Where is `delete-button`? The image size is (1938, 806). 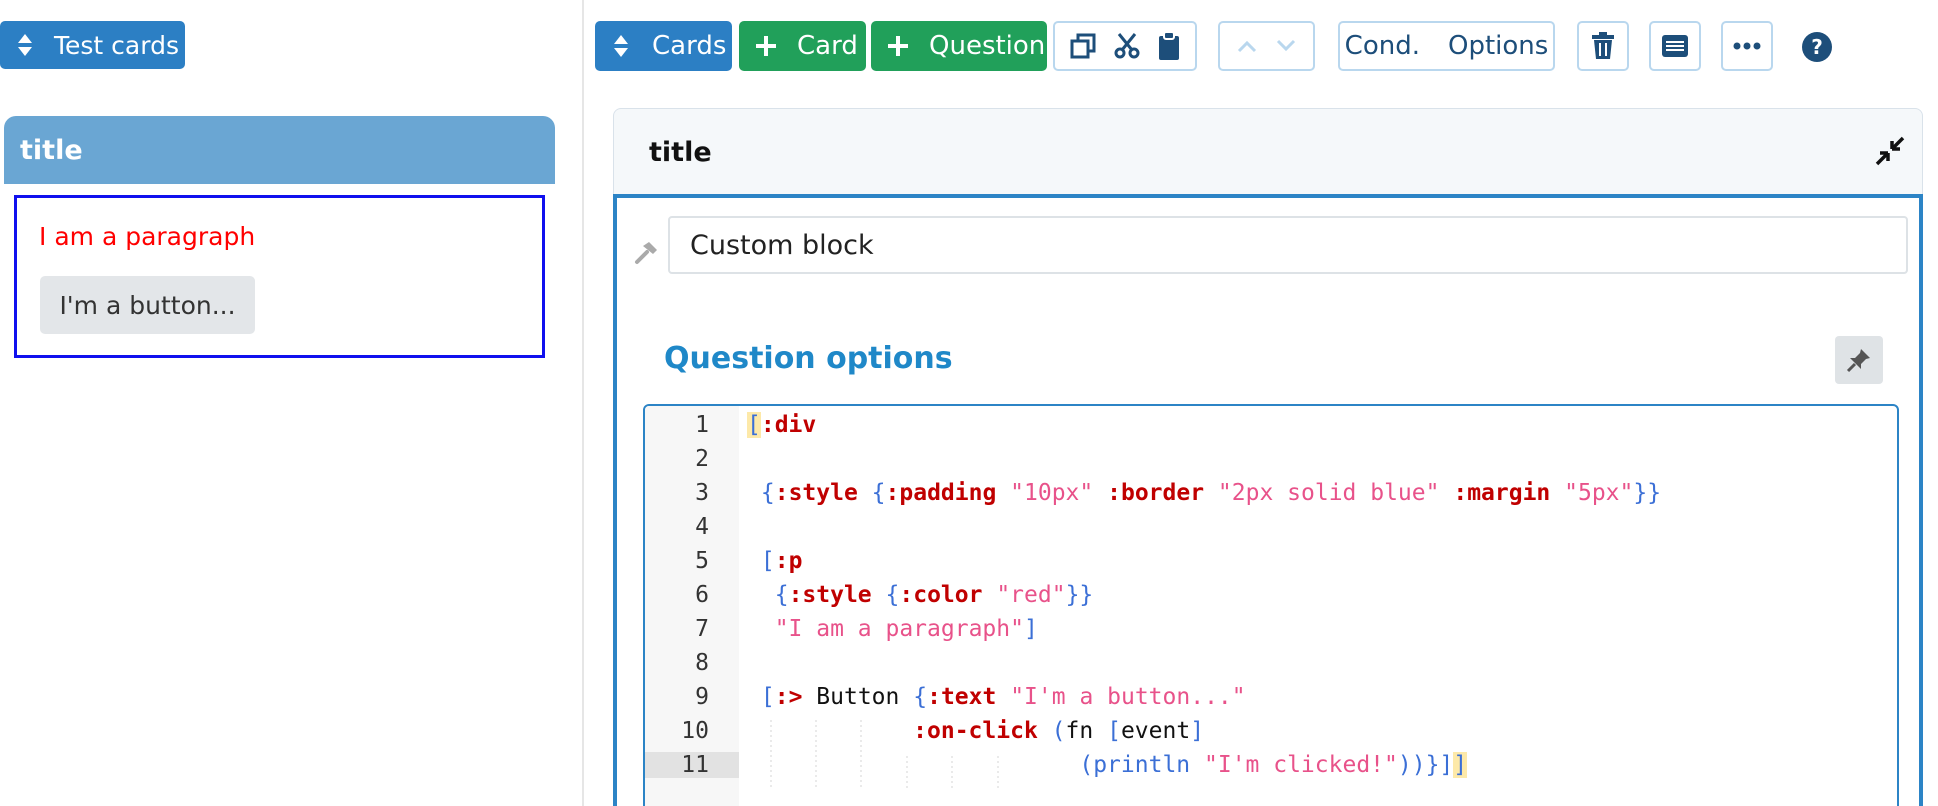 delete-button is located at coordinates (1603, 46).